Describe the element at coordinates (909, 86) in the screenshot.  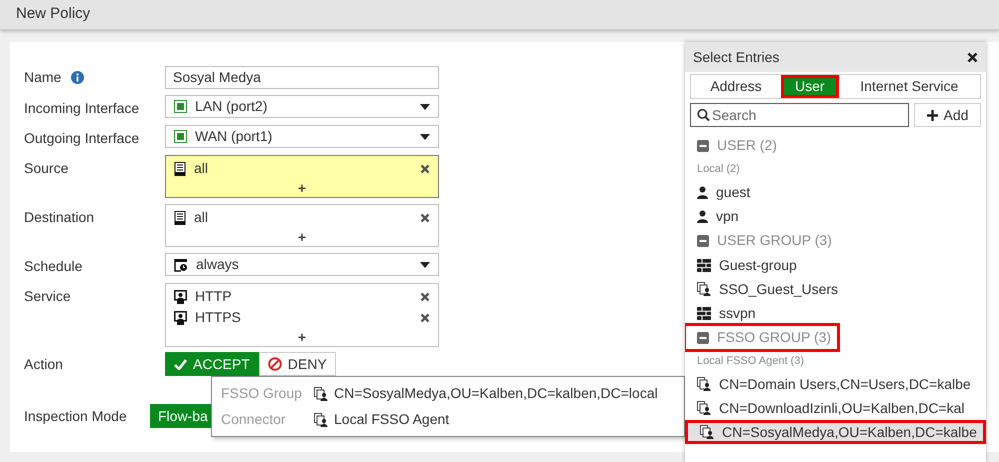
I see `tab: Internet Service` at that location.